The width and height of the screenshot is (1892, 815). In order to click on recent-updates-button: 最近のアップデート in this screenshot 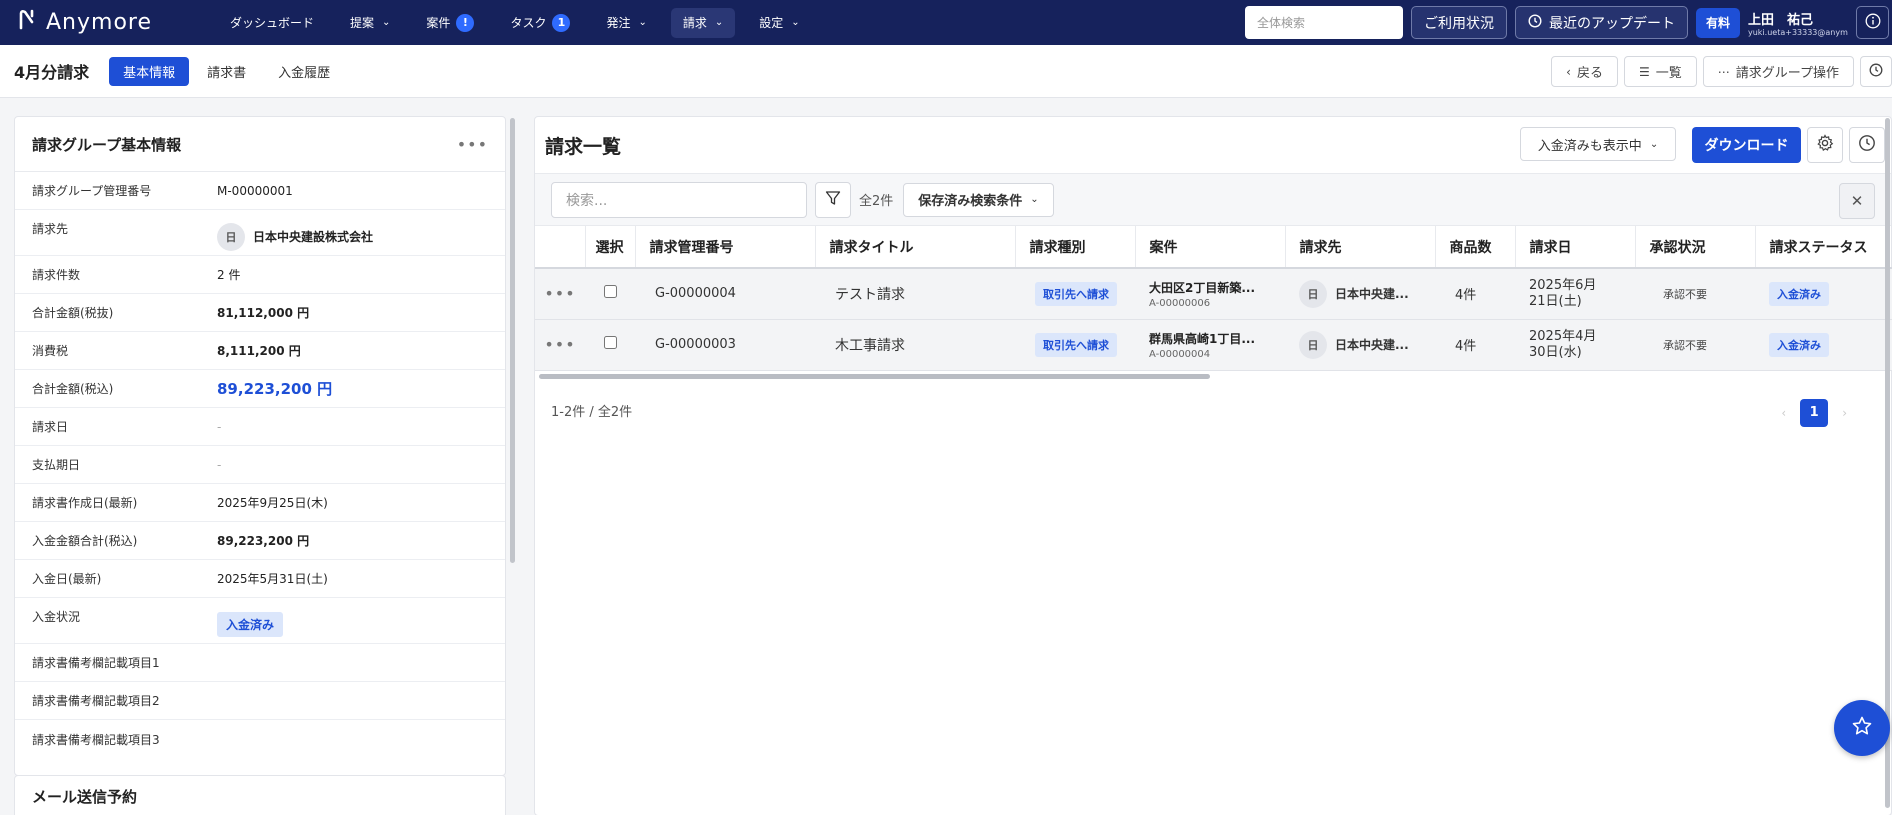, I will do `click(1601, 22)`.